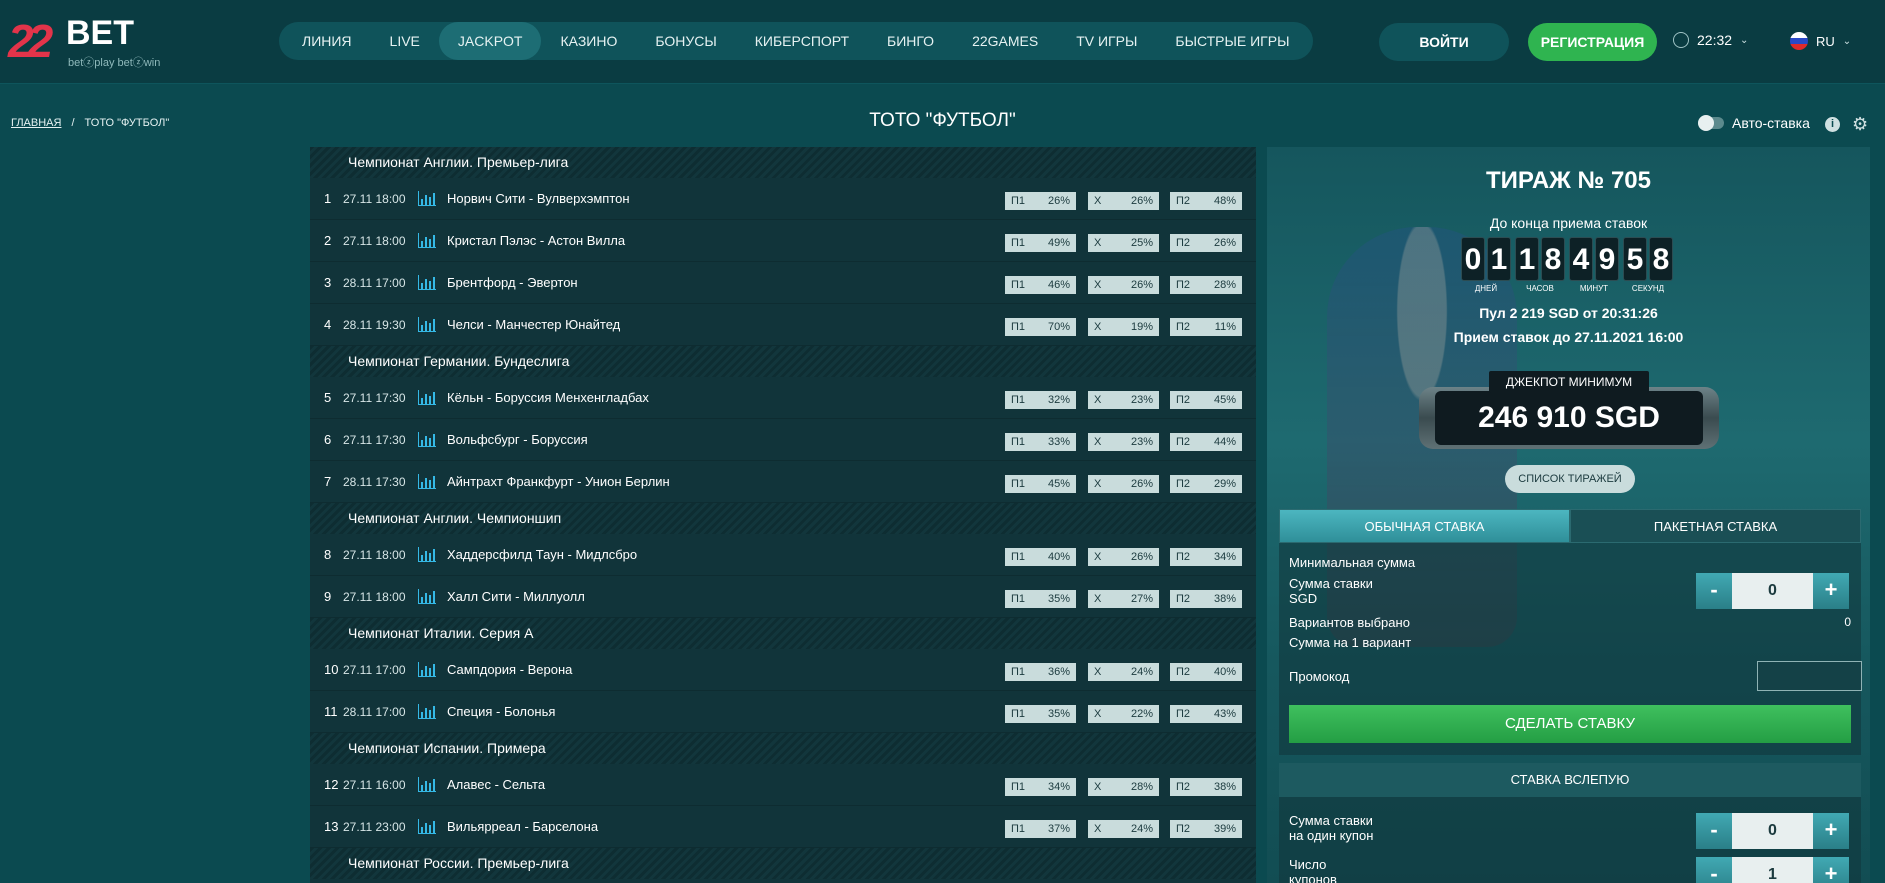 The height and width of the screenshot is (883, 1885). What do you see at coordinates (1040, 400) in the screenshot?
I see `outcome-p1-button: П1 32%` at bounding box center [1040, 400].